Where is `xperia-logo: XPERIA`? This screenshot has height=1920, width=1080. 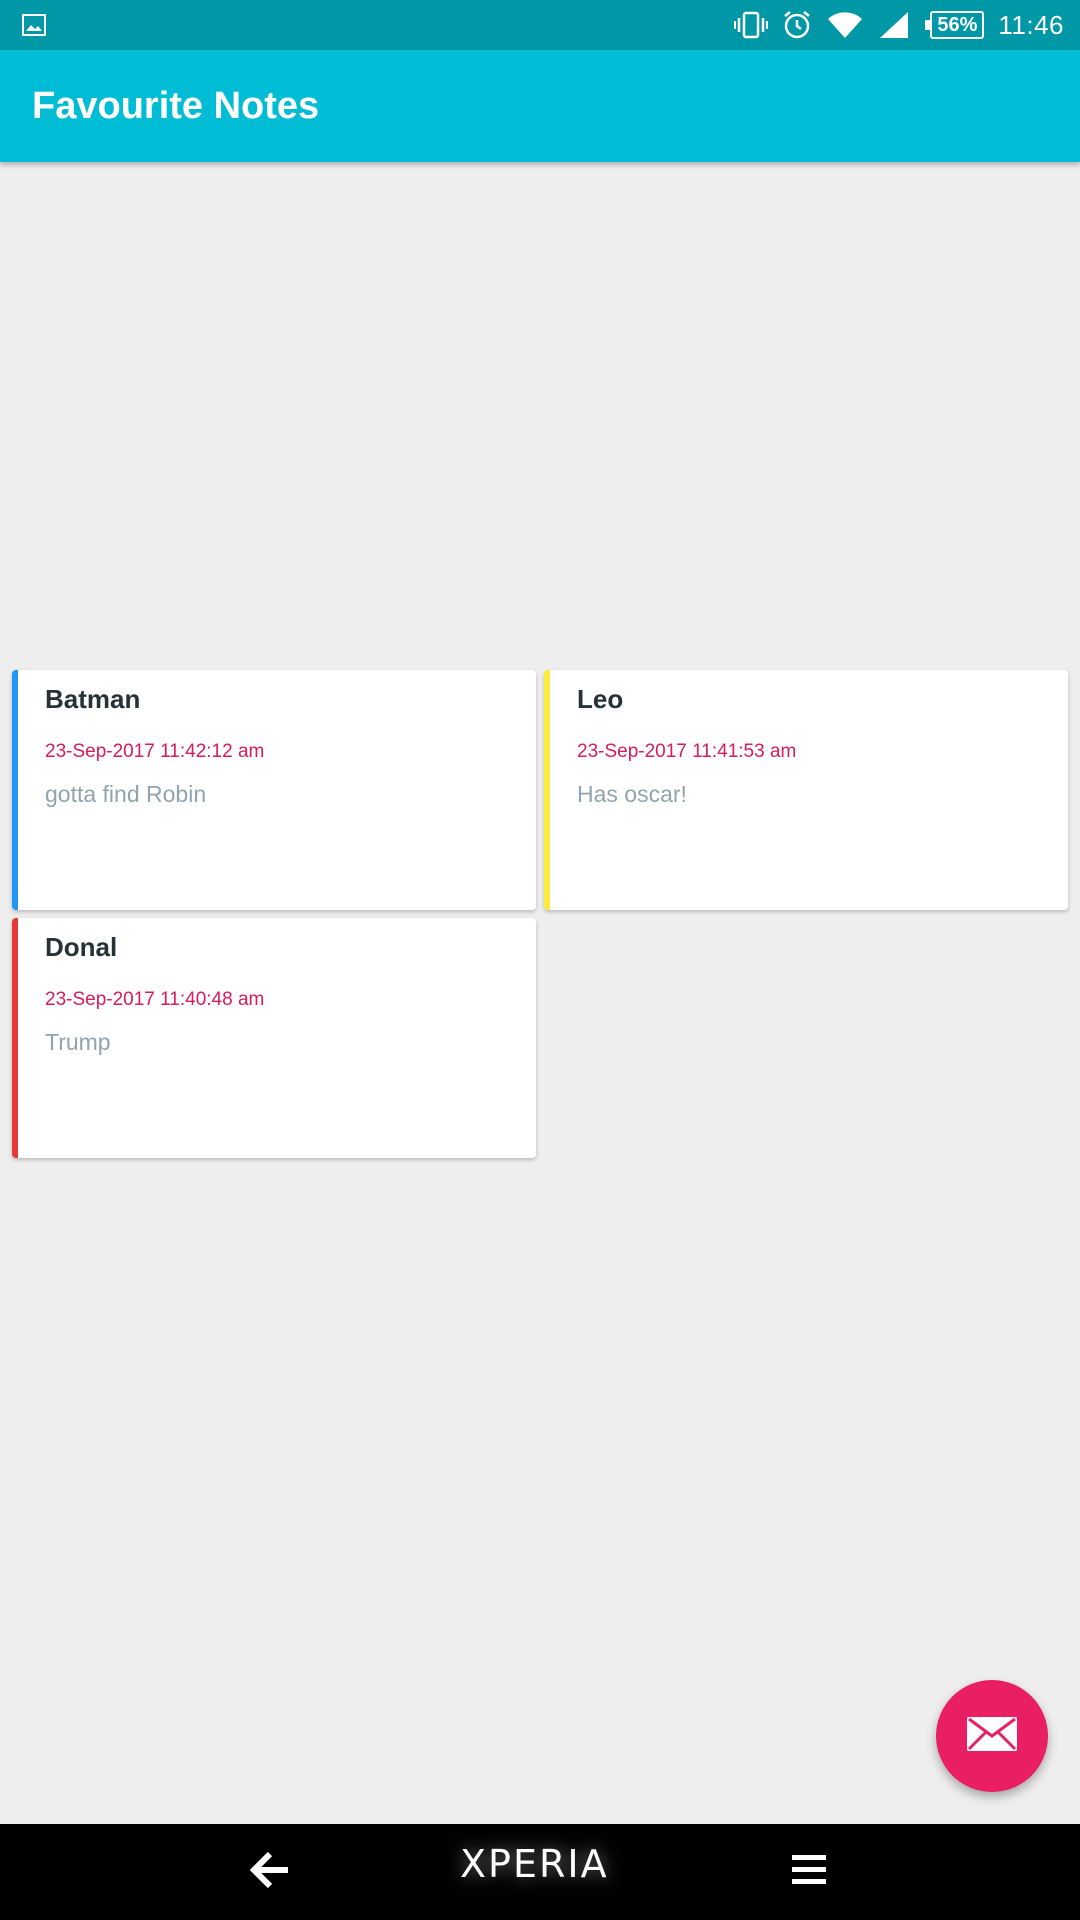
xperia-logo: XPERIA is located at coordinates (534, 1864).